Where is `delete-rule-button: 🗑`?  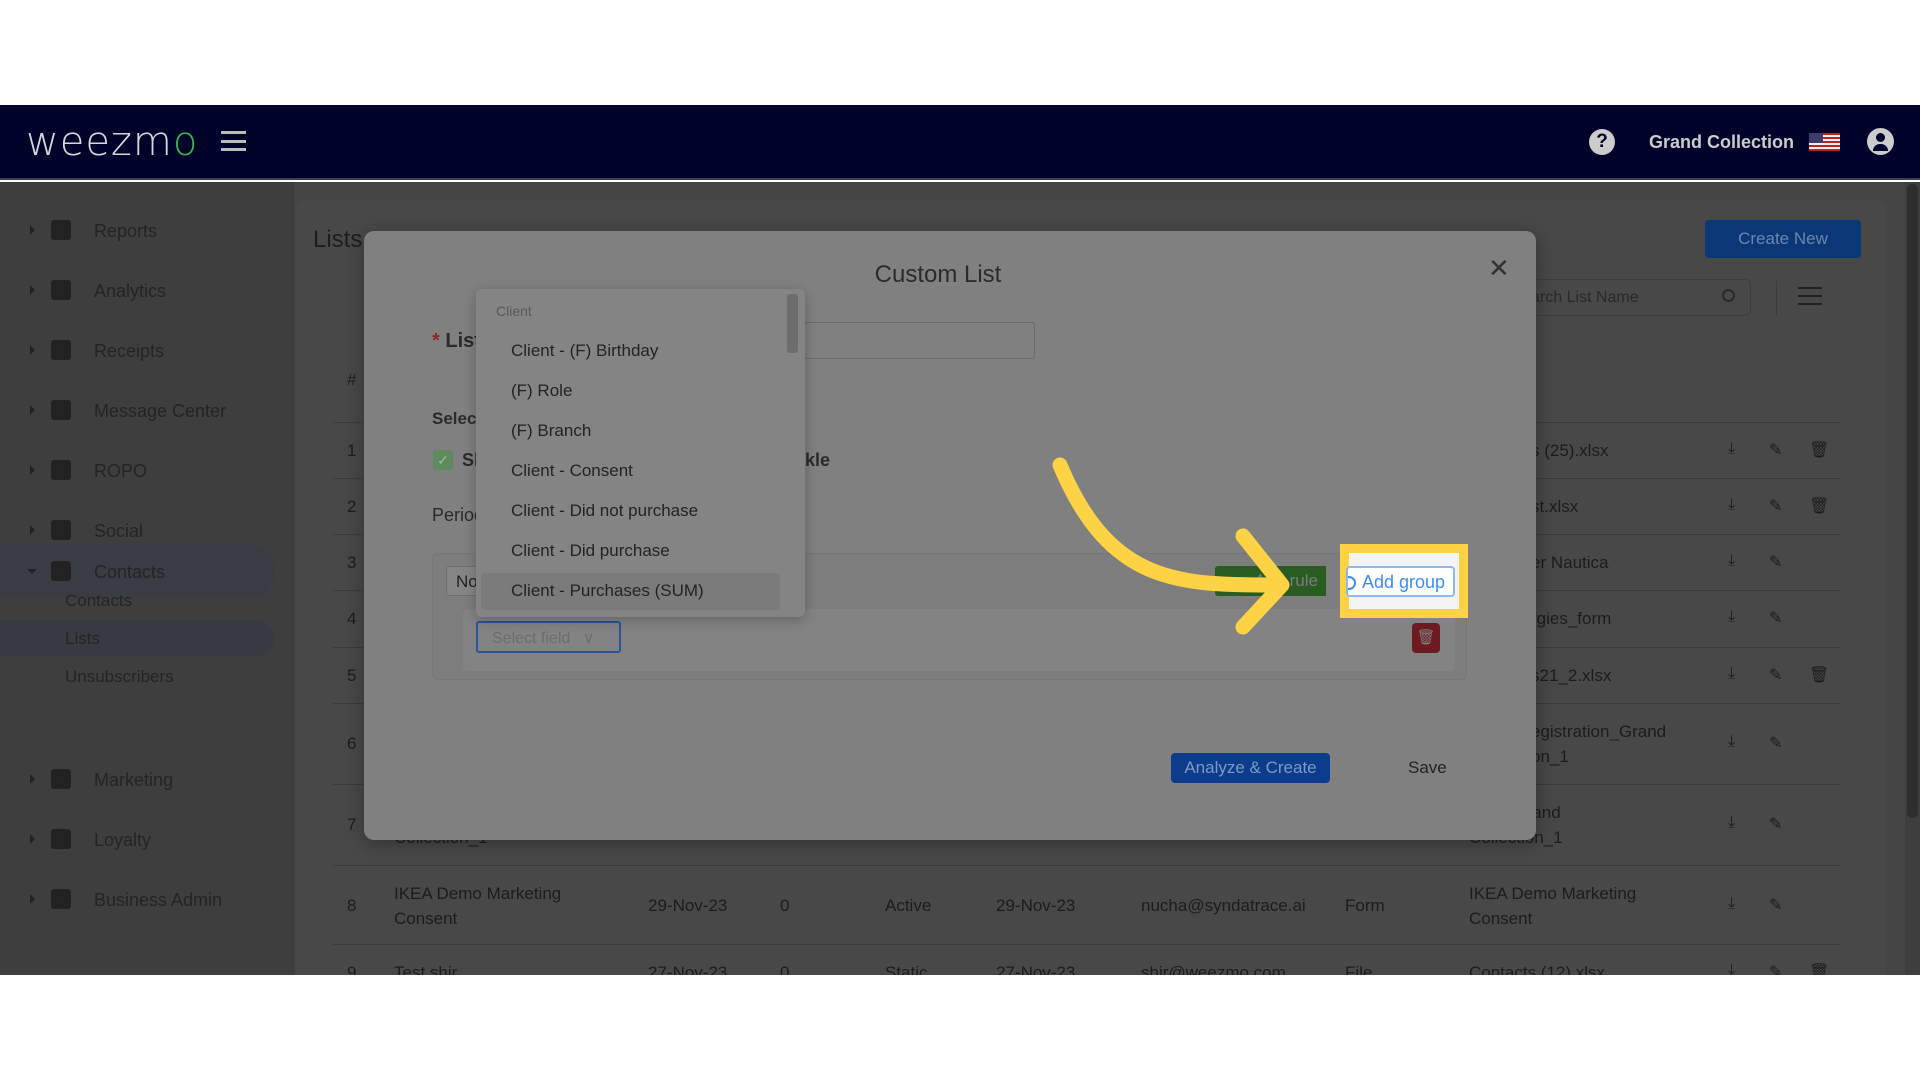 delete-rule-button: 🗑 is located at coordinates (1426, 638).